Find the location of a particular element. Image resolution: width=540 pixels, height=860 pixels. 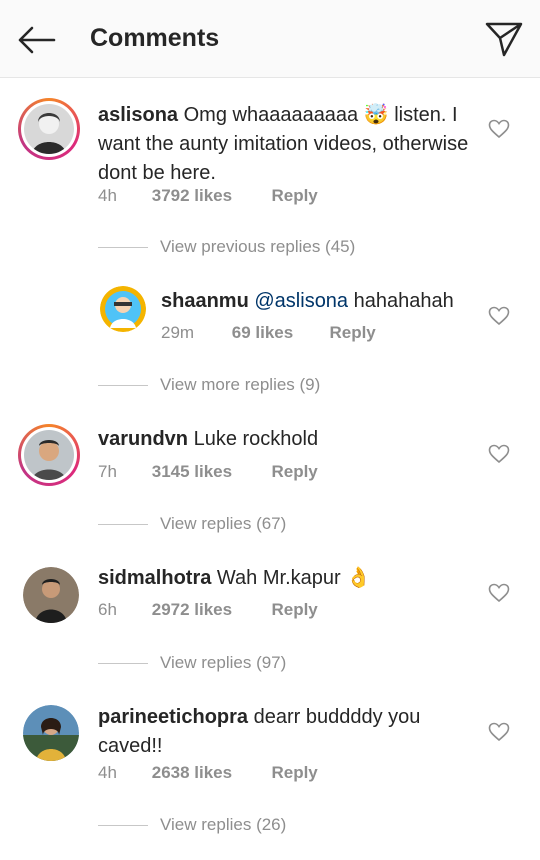

view-replies-toggle: View previous replies (45) is located at coordinates (226, 247).